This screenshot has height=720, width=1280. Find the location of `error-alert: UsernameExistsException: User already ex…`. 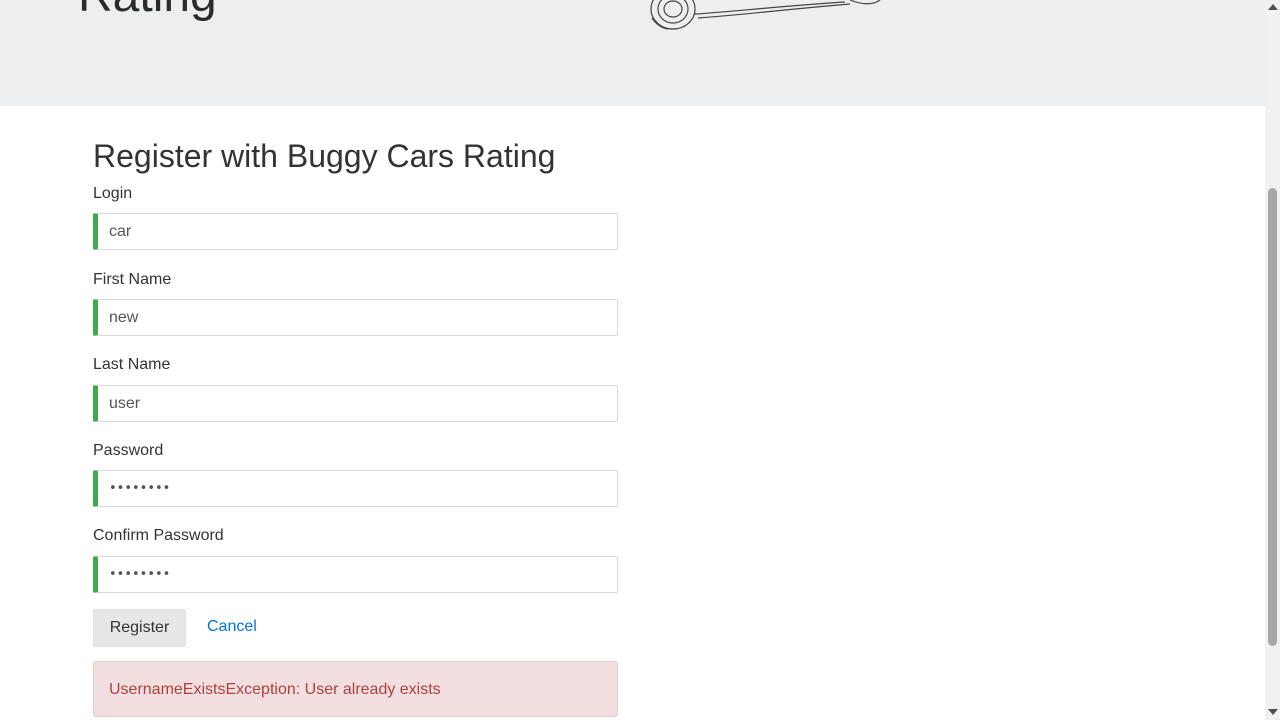

error-alert: UsernameExistsException: User already ex… is located at coordinates (355, 689).